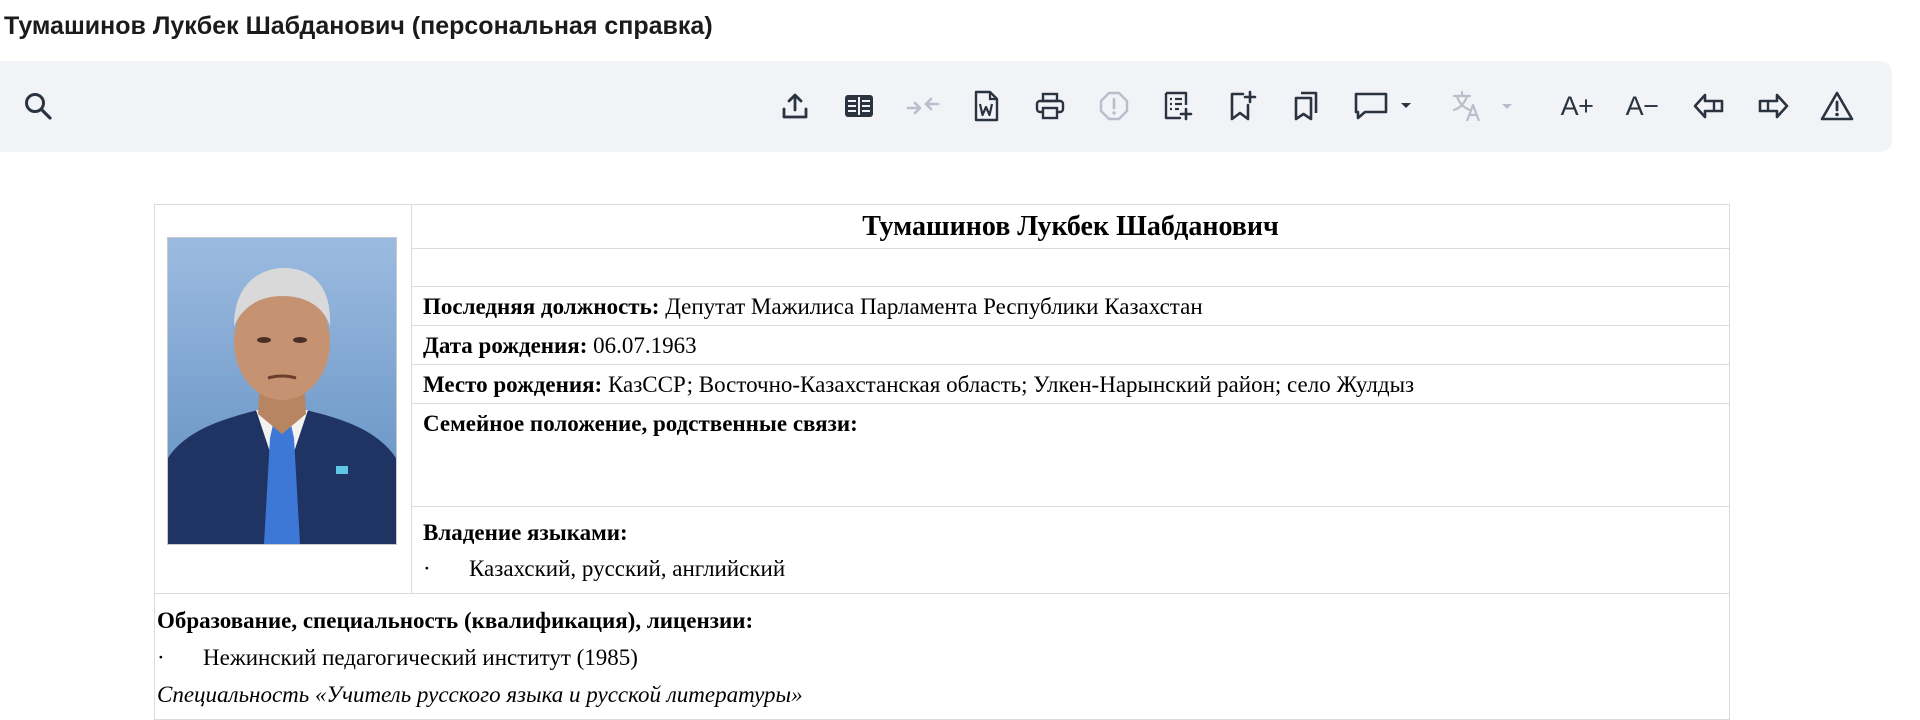 This screenshot has width=1920, height=720. I want to click on forward-arrow-icon, so click(1773, 106).